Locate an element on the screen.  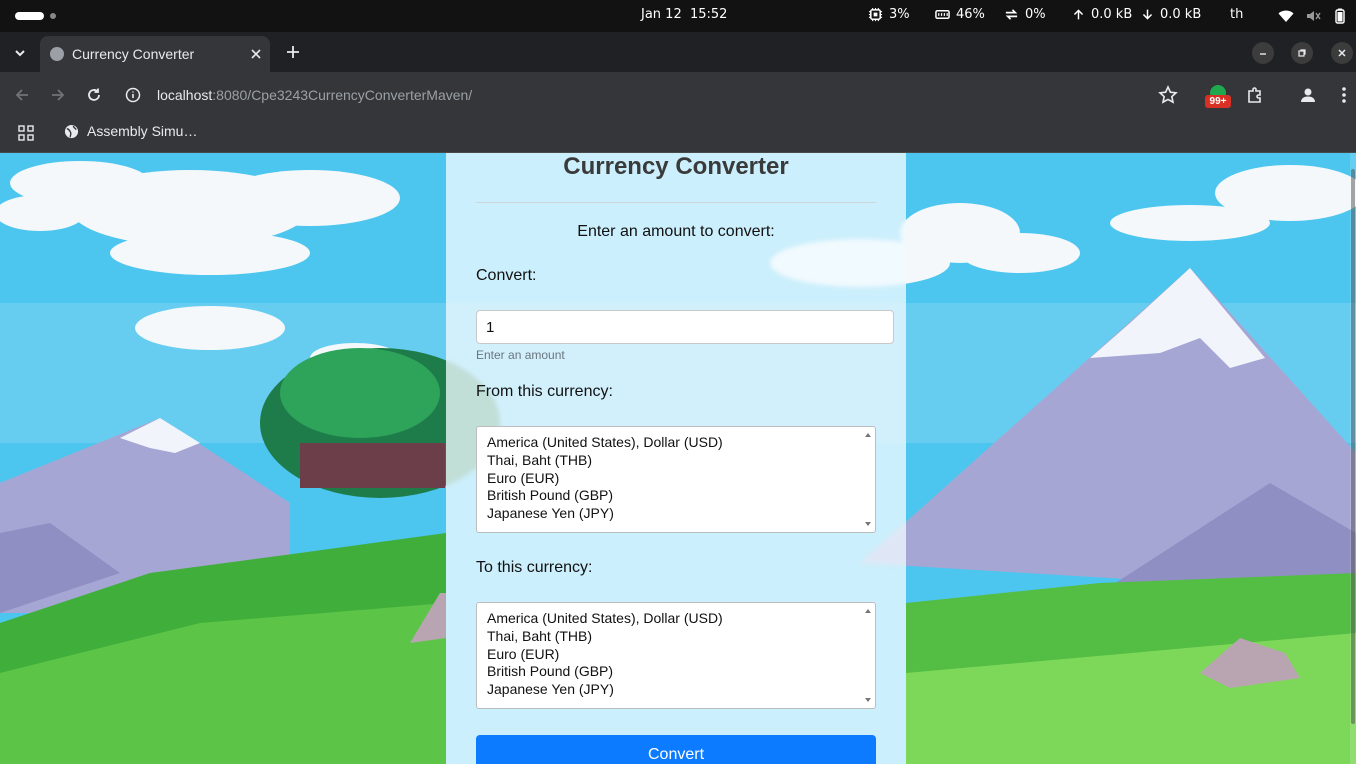
more-vert-icon is located at coordinates (1344, 95).